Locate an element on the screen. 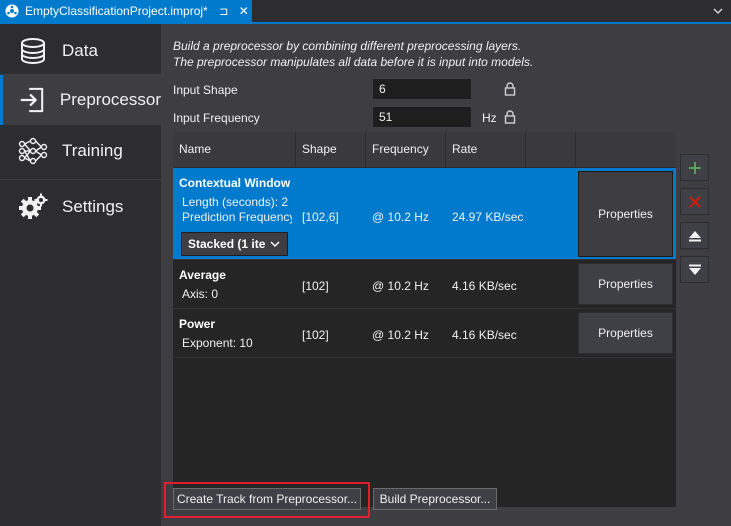  gears-icon is located at coordinates (33, 206).